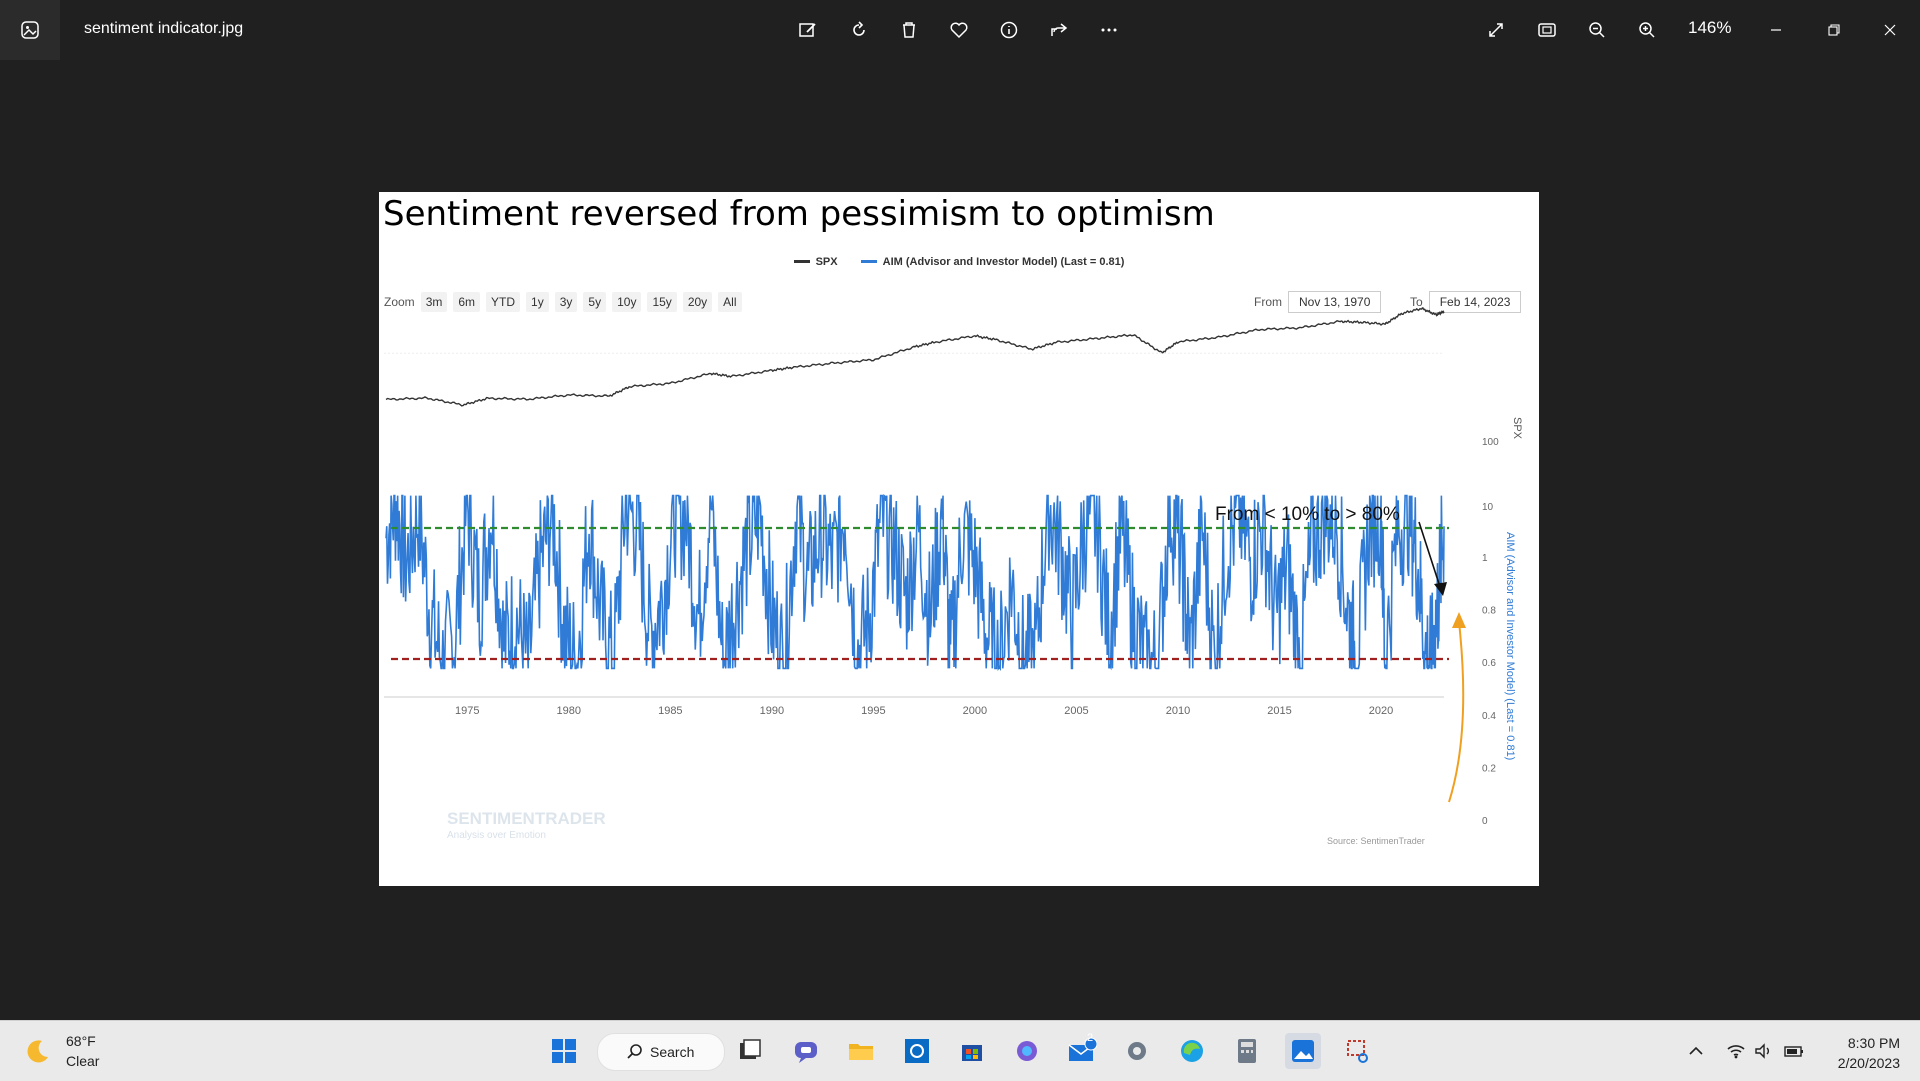 The width and height of the screenshot is (1920, 1081). What do you see at coordinates (1247, 1051) in the screenshot?
I see `calculator-icon` at bounding box center [1247, 1051].